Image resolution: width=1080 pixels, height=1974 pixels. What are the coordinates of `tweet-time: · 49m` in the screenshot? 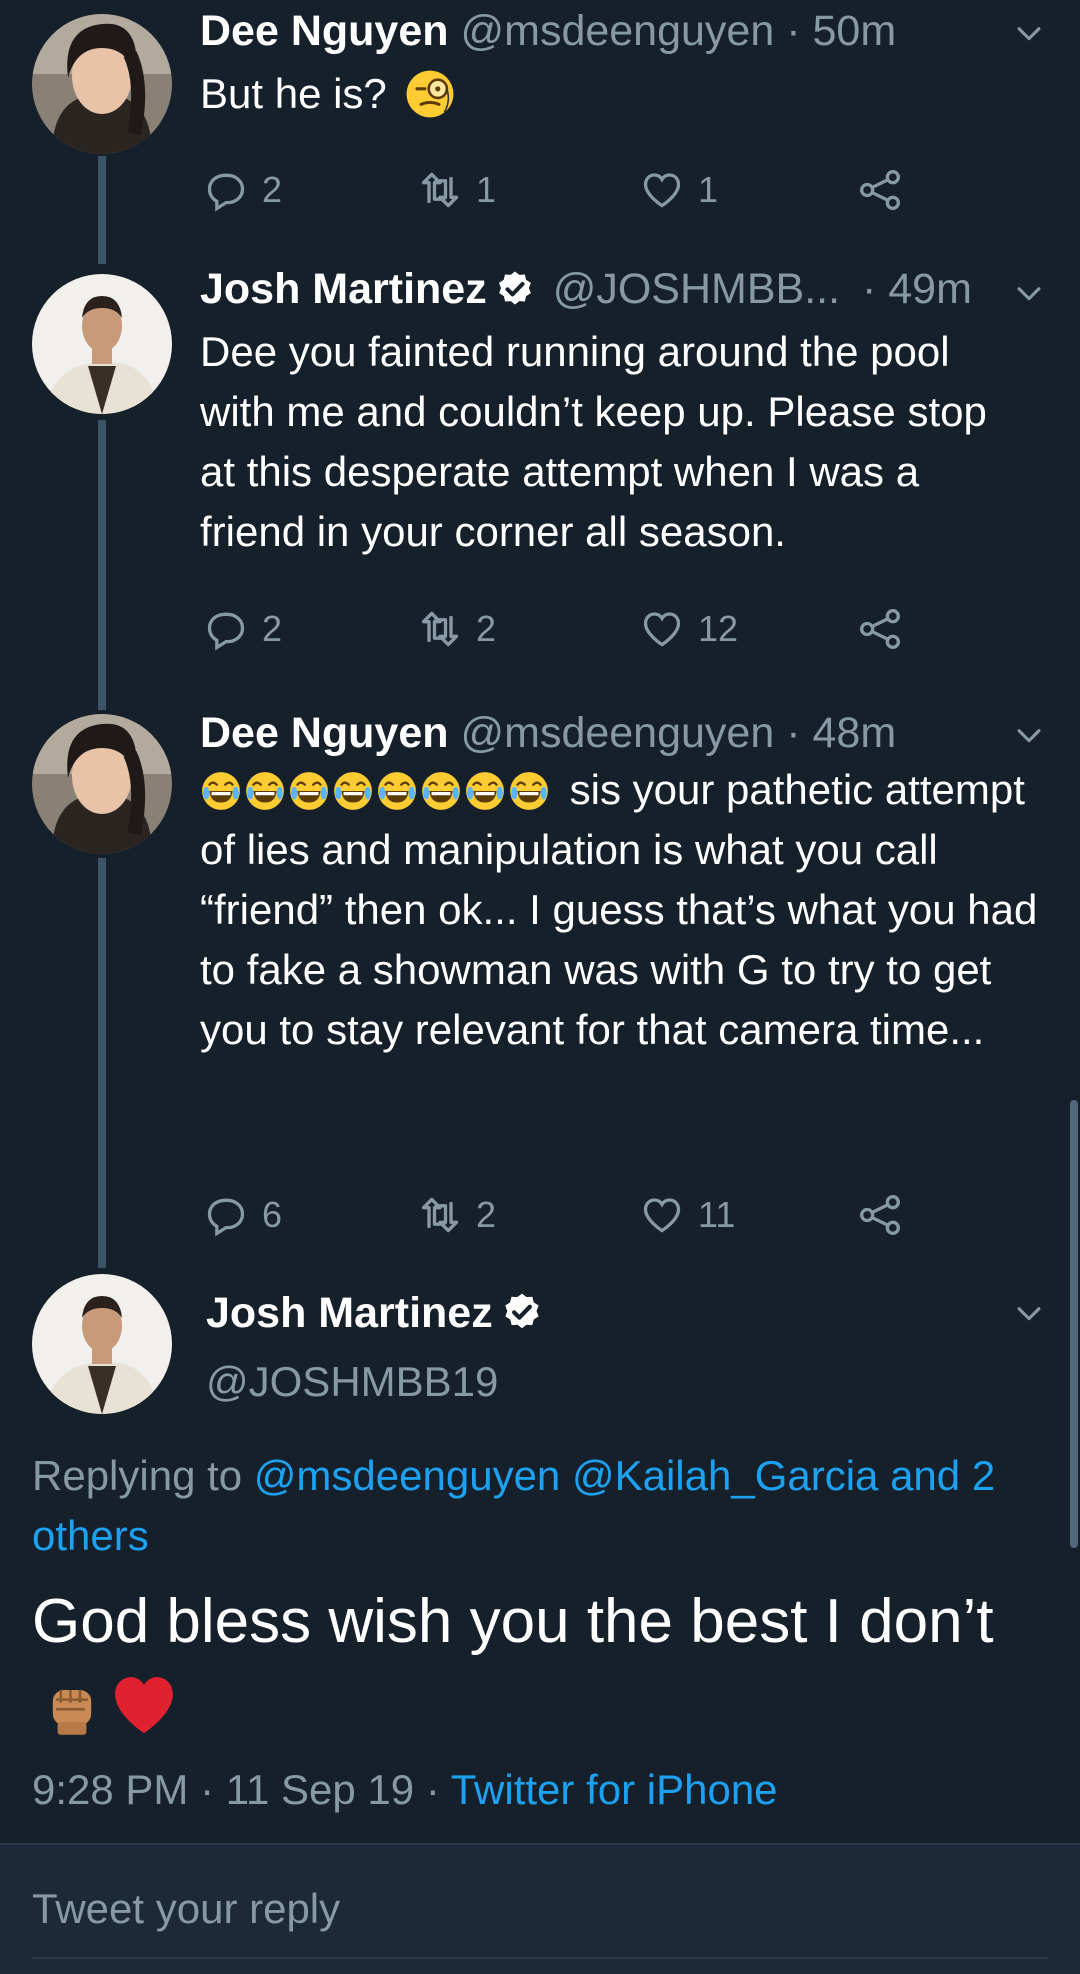 It's located at (917, 289).